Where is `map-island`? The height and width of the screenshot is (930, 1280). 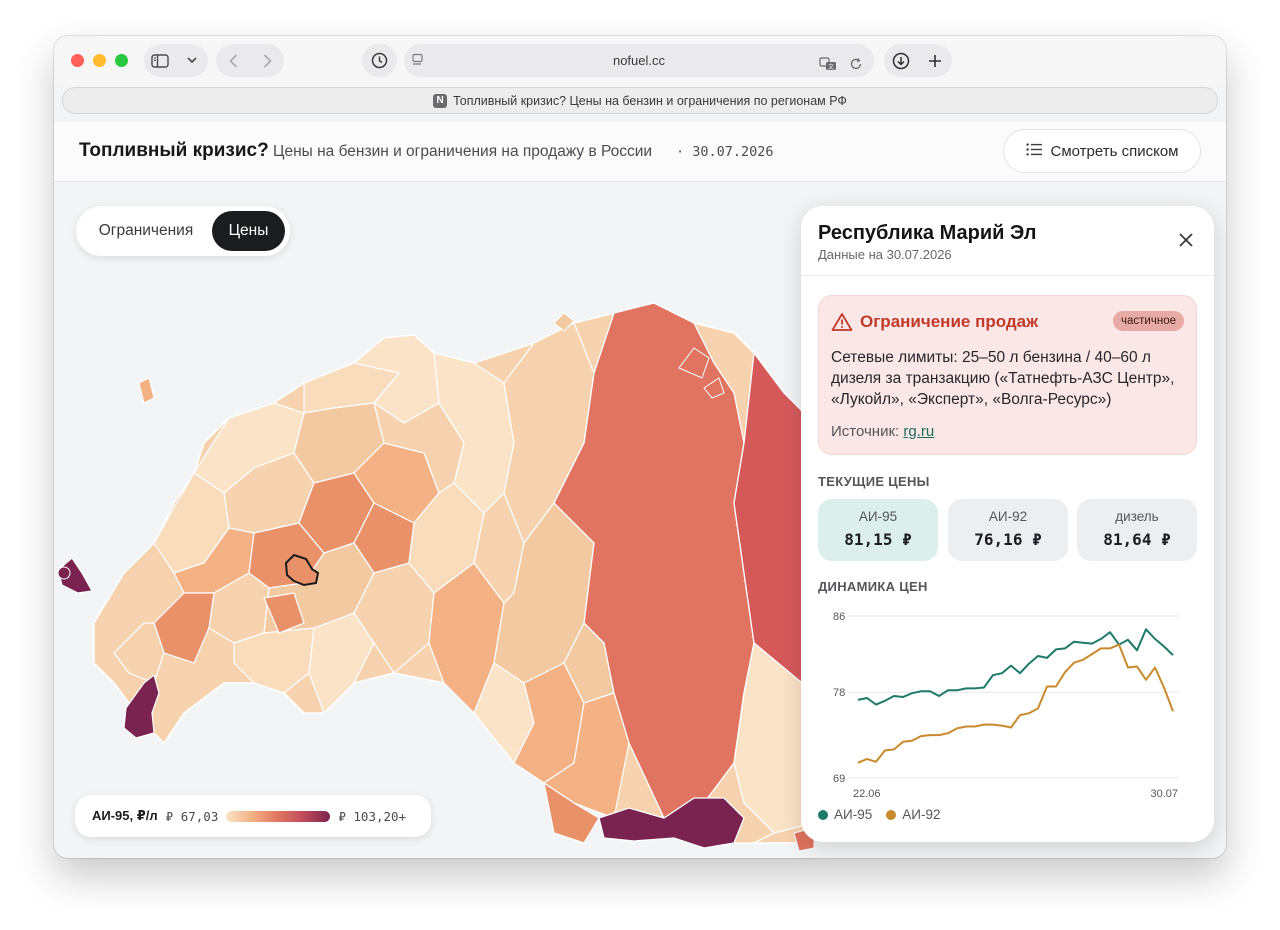
map-island is located at coordinates (146, 390).